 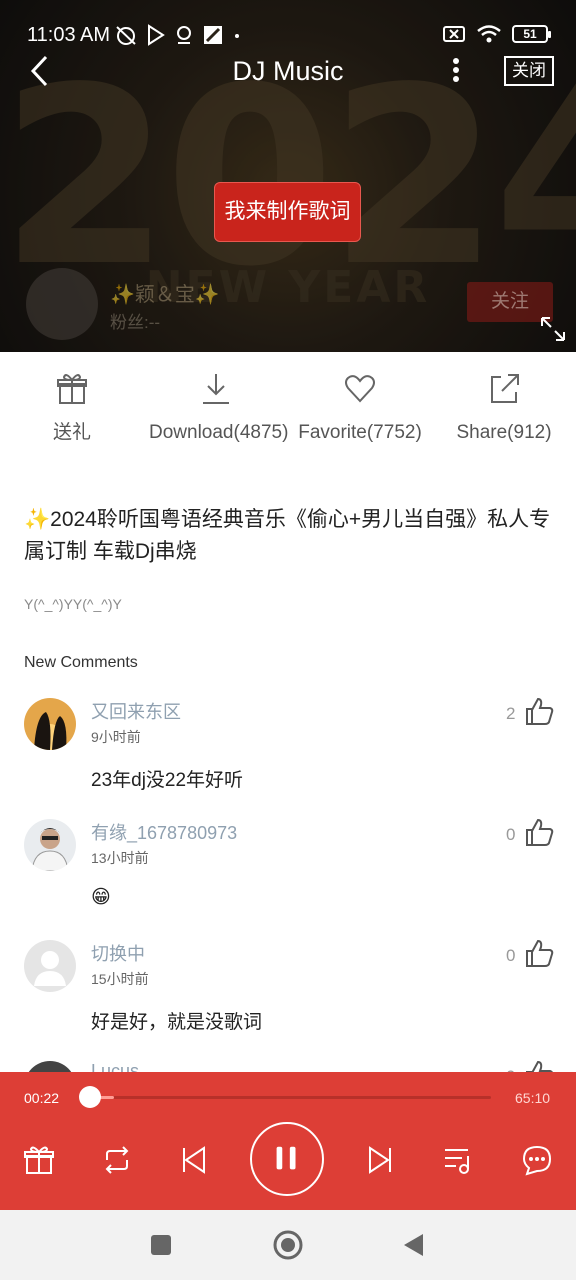 What do you see at coordinates (360, 432) in the screenshot?
I see `favorite-label: Favorite(7752)` at bounding box center [360, 432].